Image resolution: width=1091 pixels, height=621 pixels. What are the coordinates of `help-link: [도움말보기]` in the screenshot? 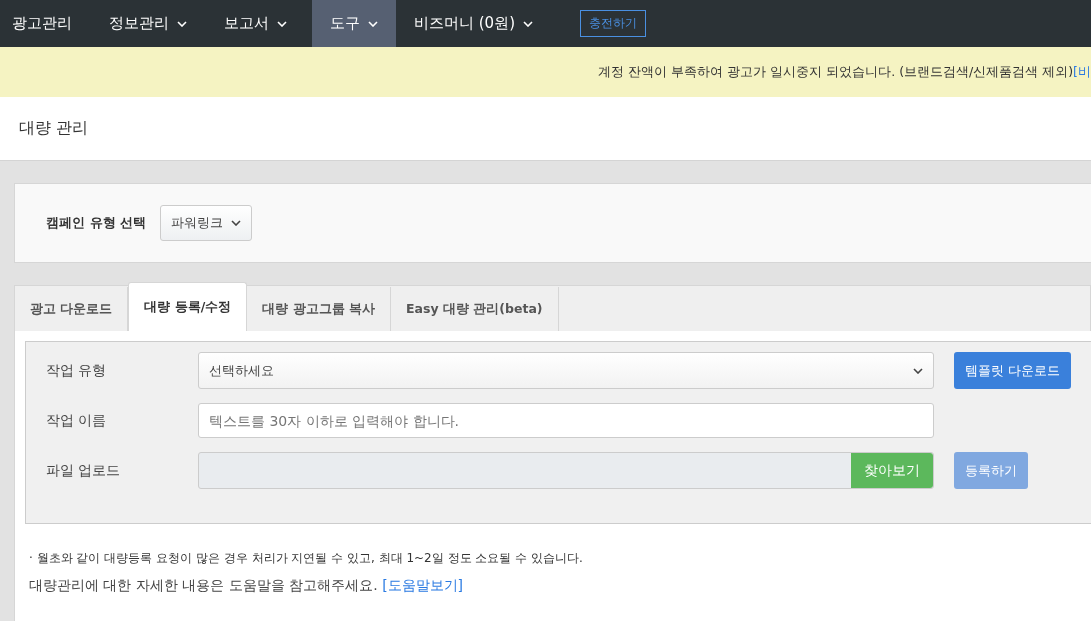 It's located at (423, 585).